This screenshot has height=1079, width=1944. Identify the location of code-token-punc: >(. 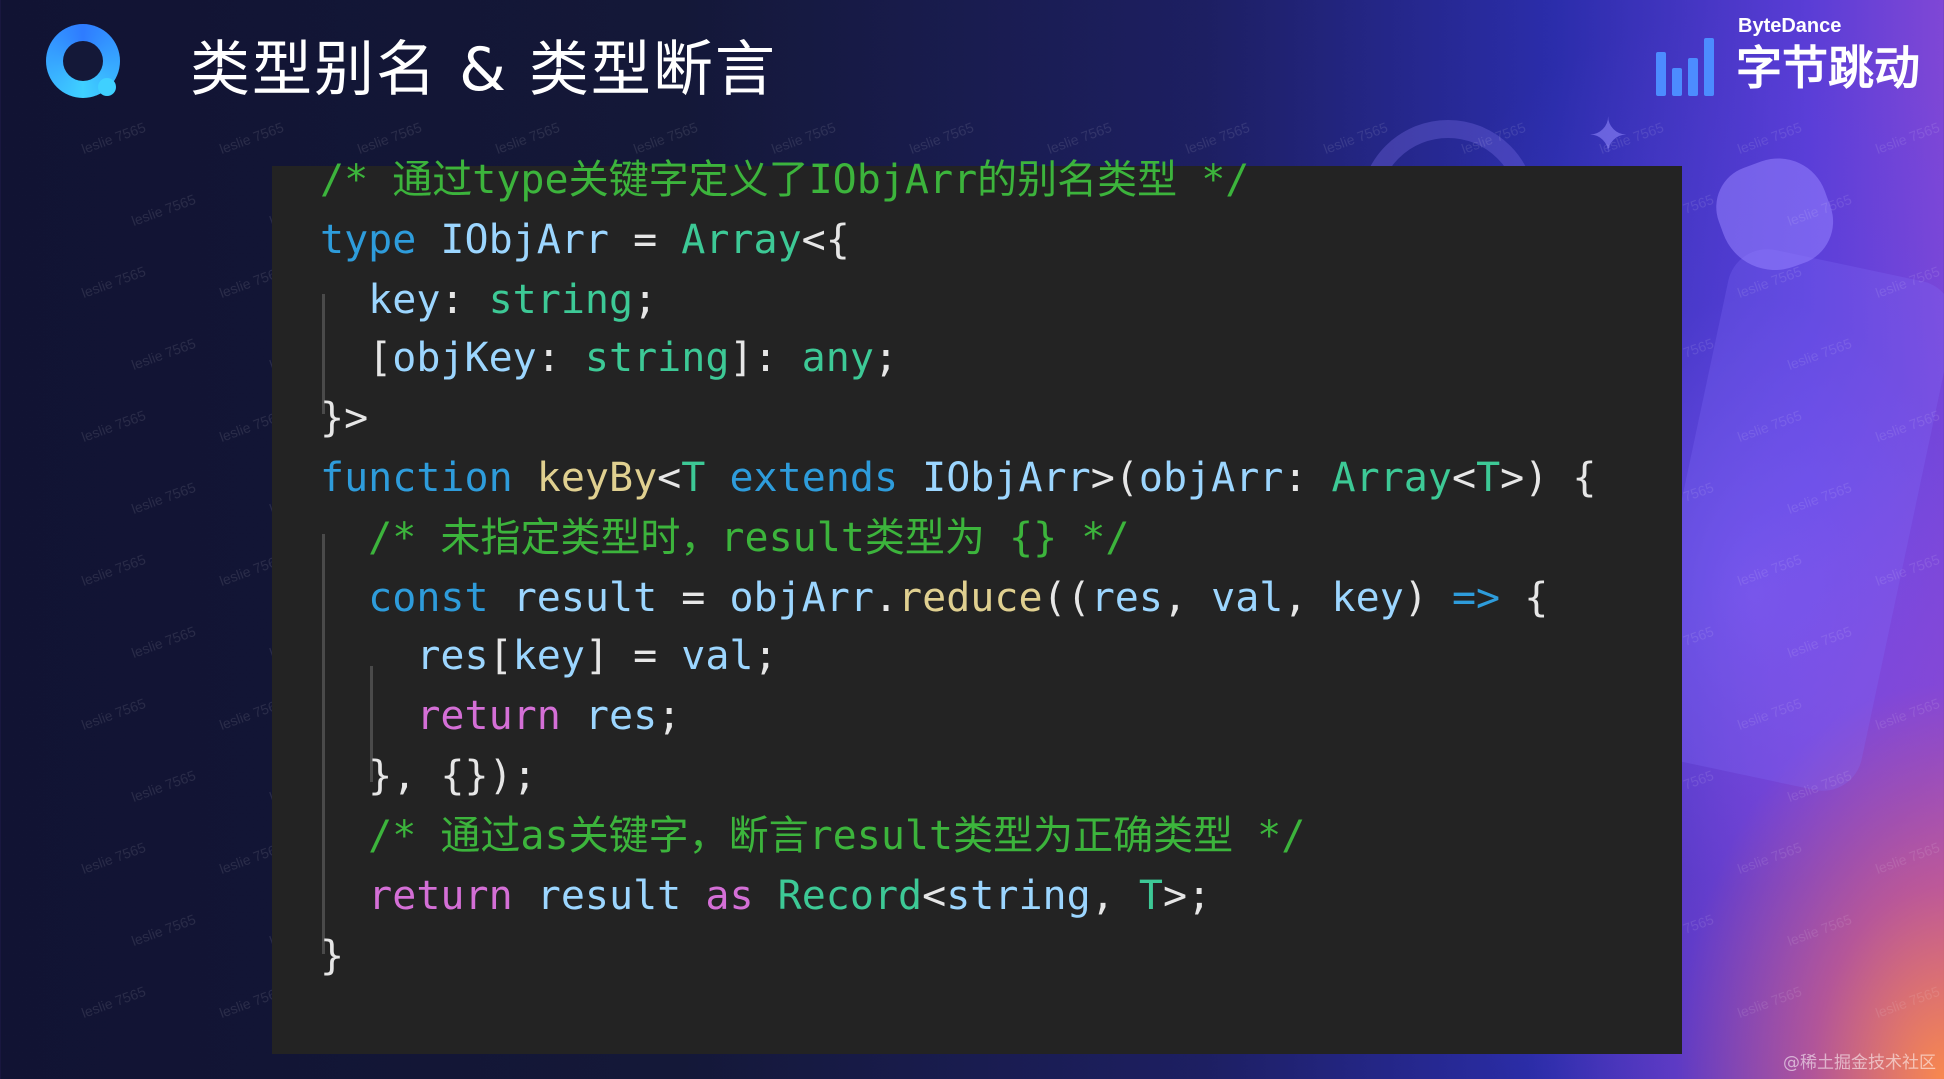
(1114, 478).